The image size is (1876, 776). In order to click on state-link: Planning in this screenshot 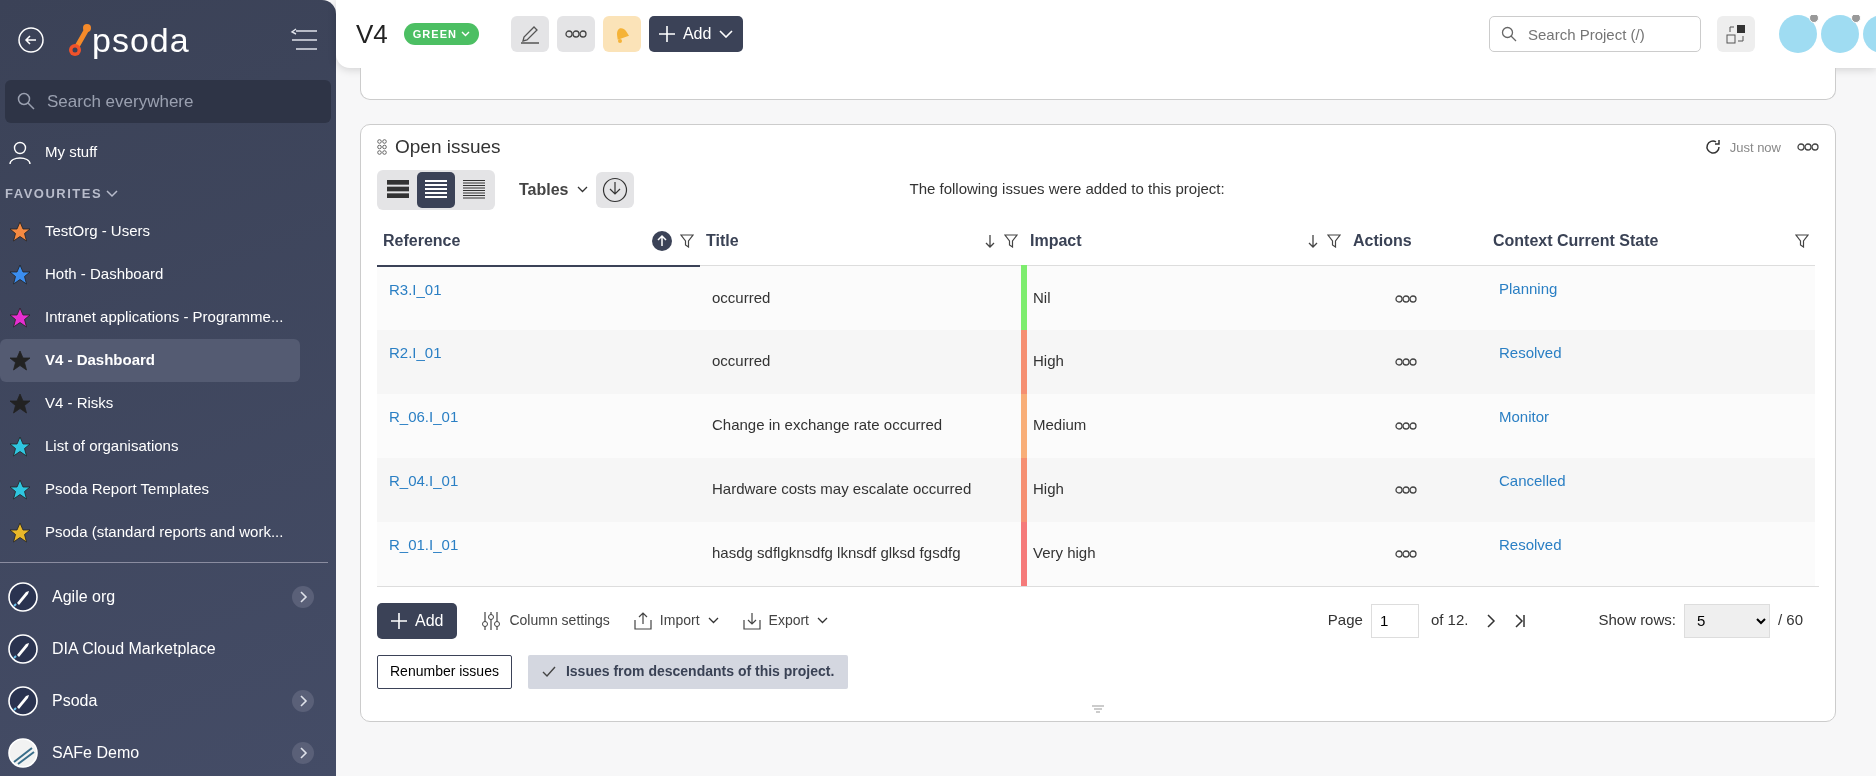, I will do `click(1528, 288)`.